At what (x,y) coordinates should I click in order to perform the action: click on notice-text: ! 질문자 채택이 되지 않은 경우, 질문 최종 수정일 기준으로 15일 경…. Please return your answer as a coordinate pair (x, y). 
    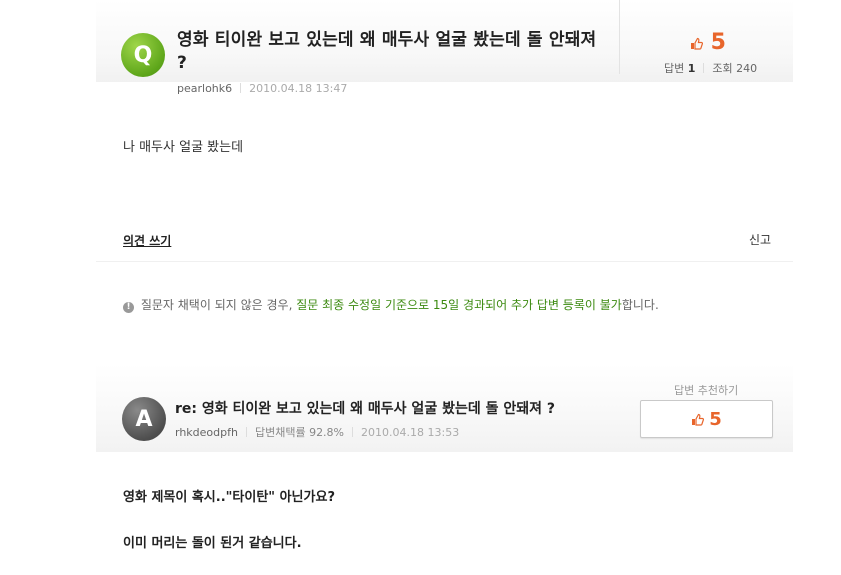
    Looking at the image, I should click on (391, 304).